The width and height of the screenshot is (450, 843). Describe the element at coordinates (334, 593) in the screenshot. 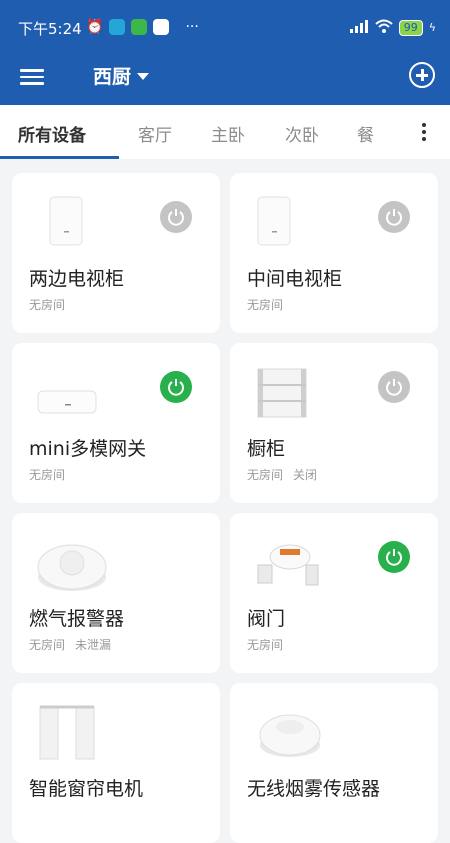

I see `device-card: 阀门 无房间` at that location.